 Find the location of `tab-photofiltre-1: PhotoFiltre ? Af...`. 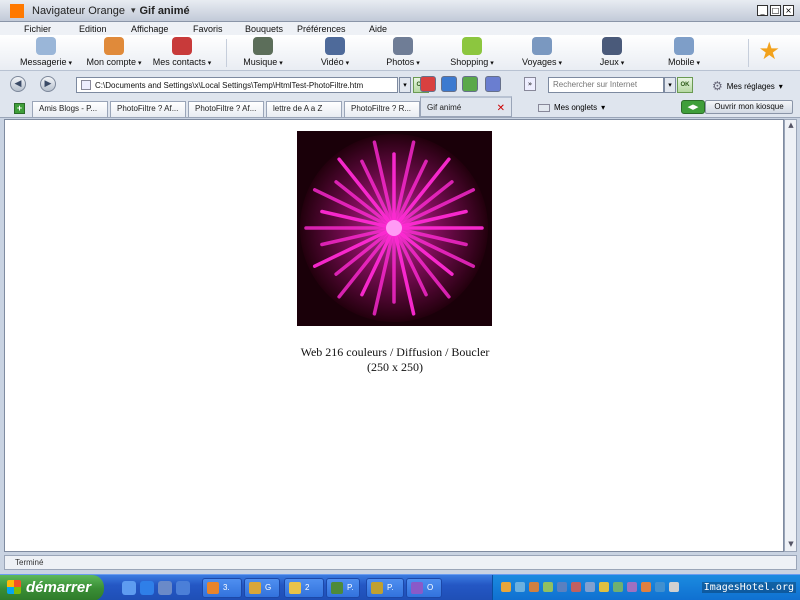

tab-photofiltre-1: PhotoFiltre ? Af... is located at coordinates (148, 109).